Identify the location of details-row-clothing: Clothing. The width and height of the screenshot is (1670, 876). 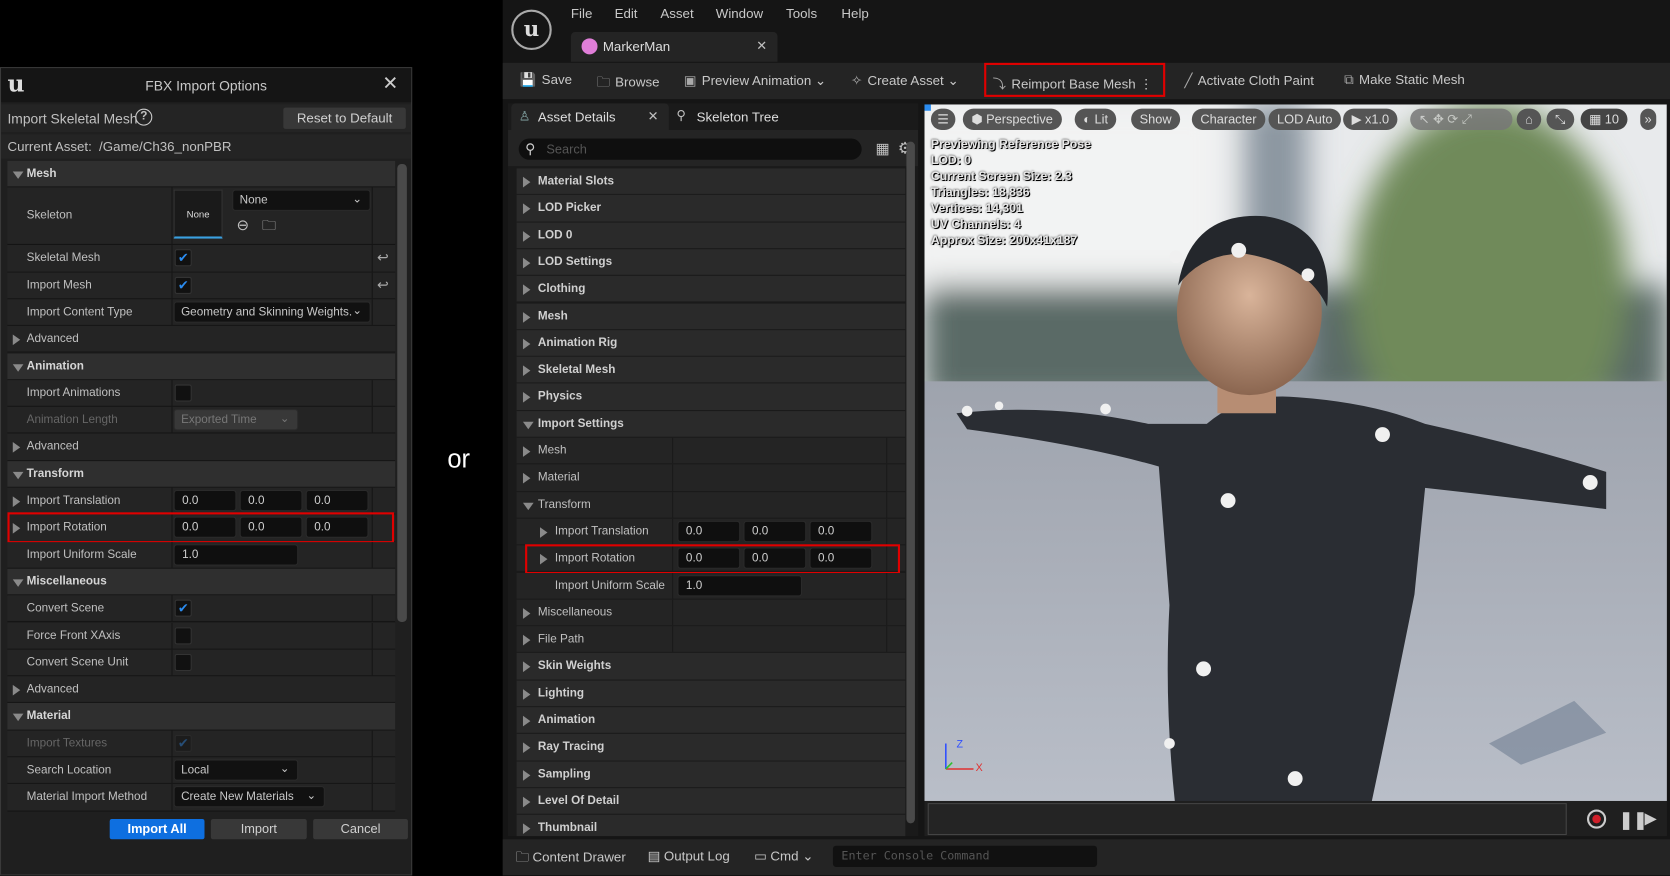
(711, 290).